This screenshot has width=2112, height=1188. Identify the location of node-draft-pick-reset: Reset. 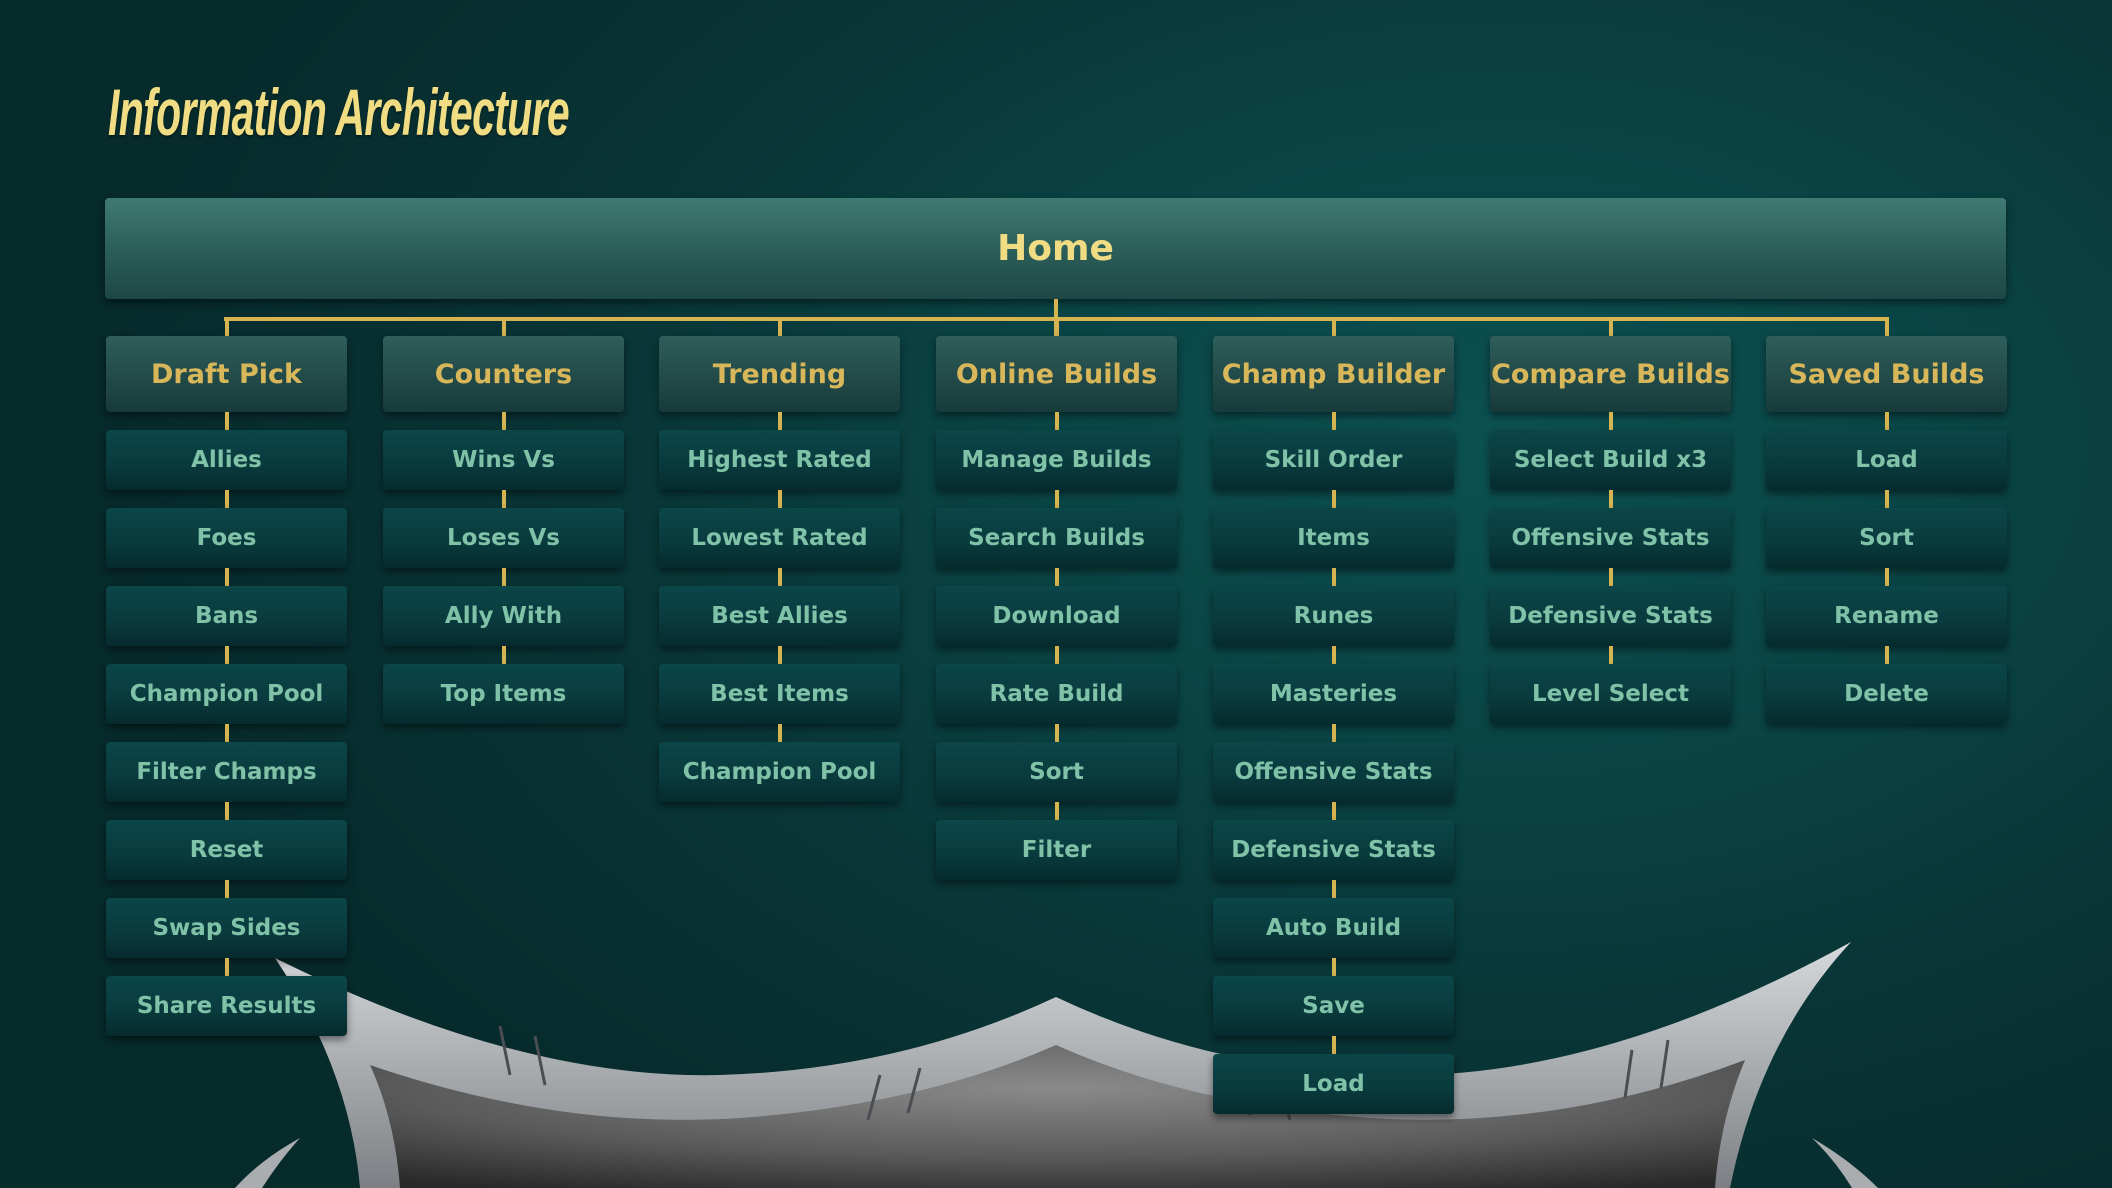
(226, 850).